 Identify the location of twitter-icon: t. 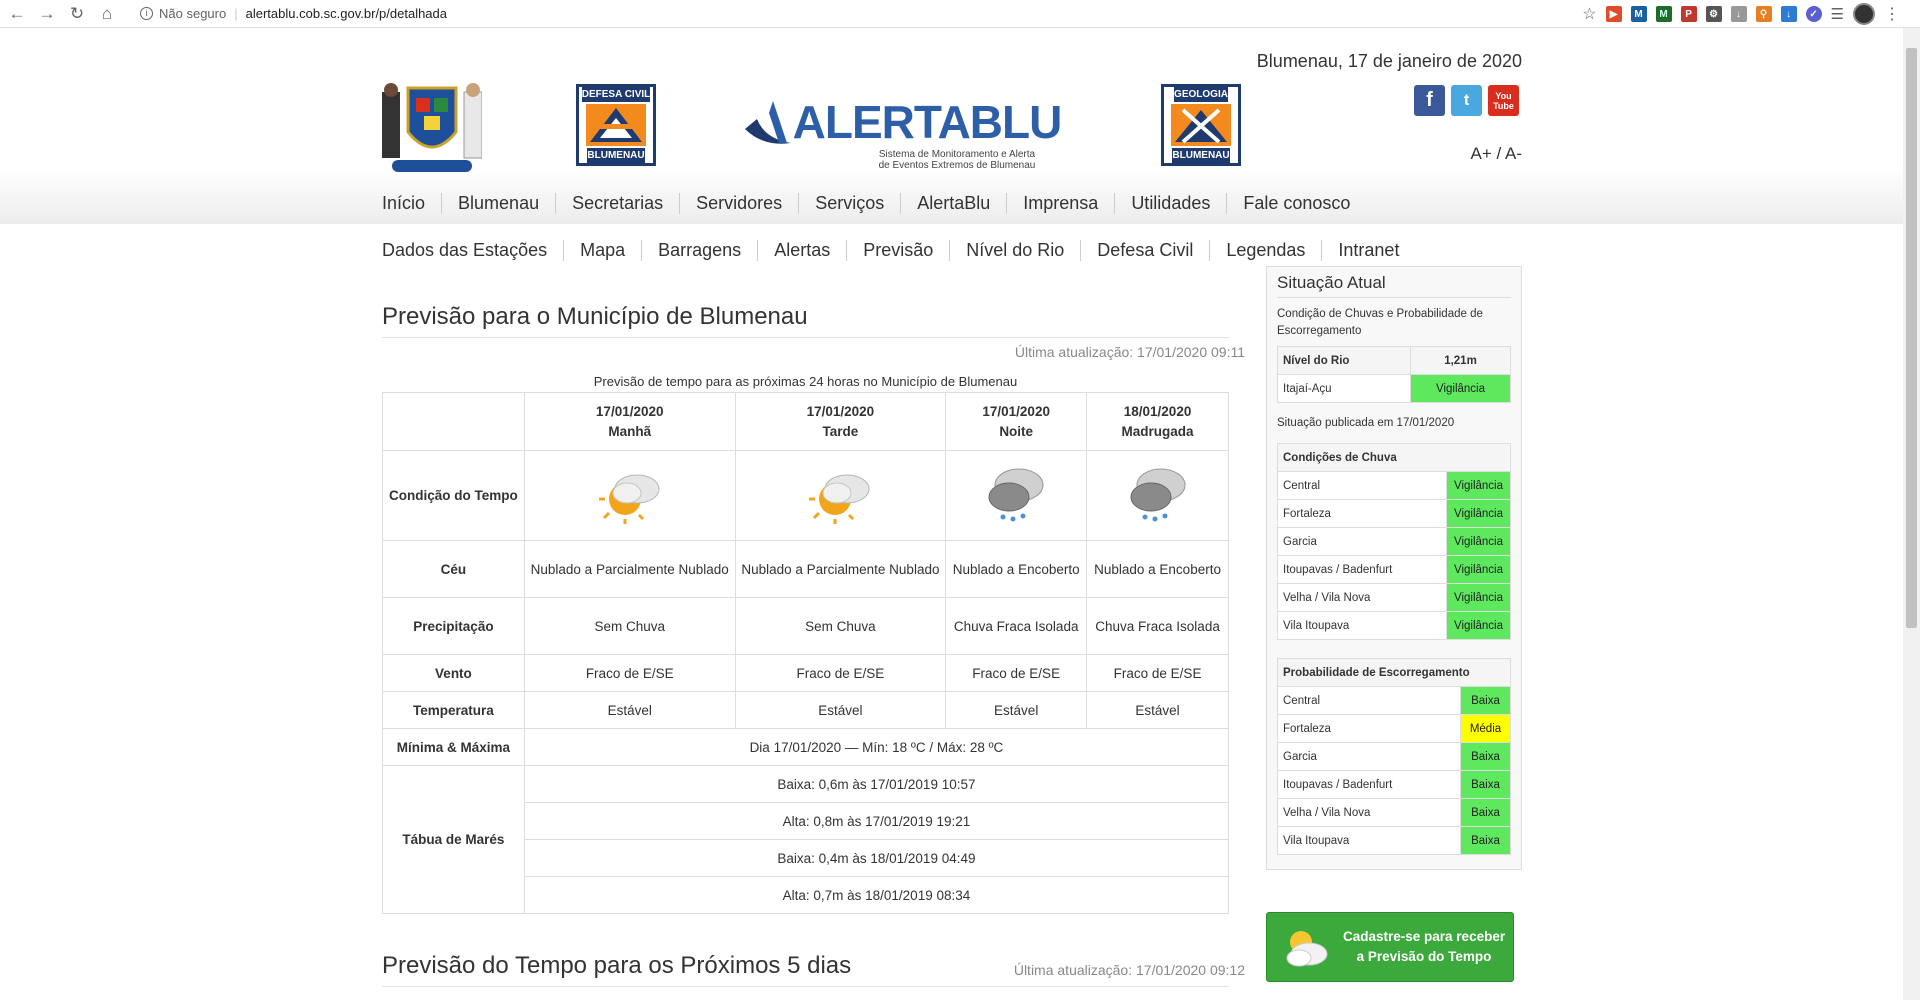
(1466, 100).